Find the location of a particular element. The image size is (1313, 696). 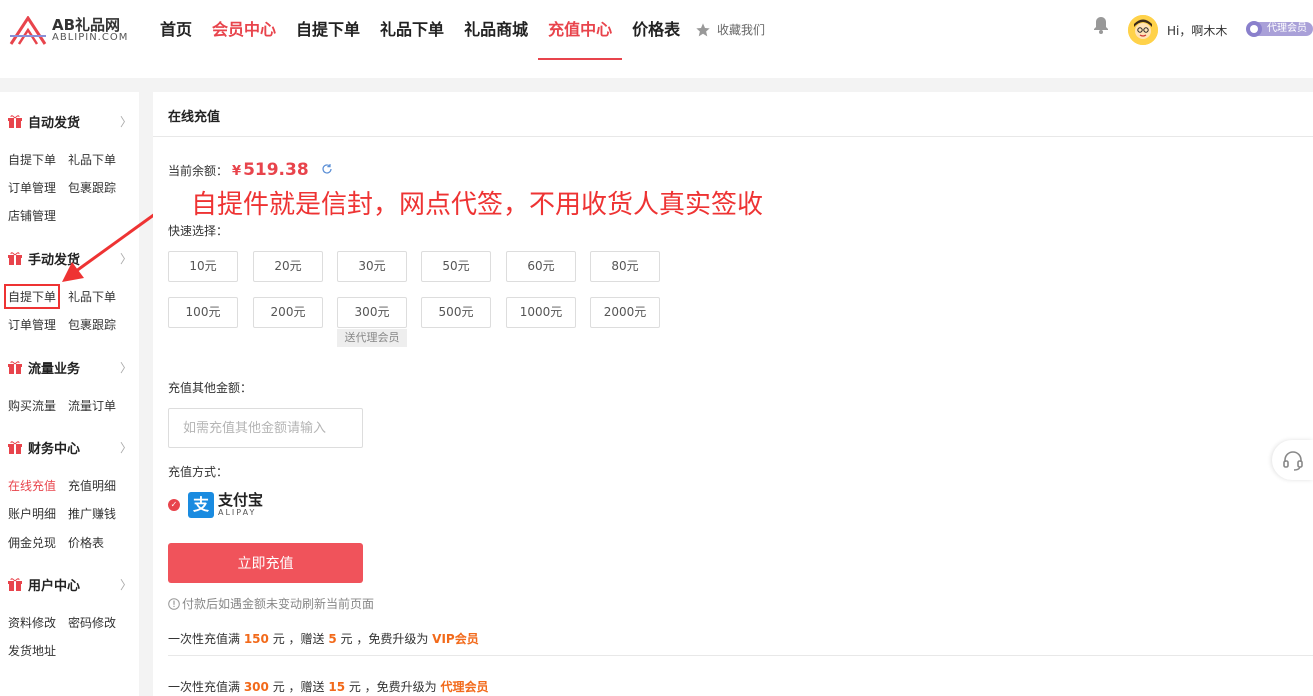

recharge-button: 立即充值 is located at coordinates (265, 563).